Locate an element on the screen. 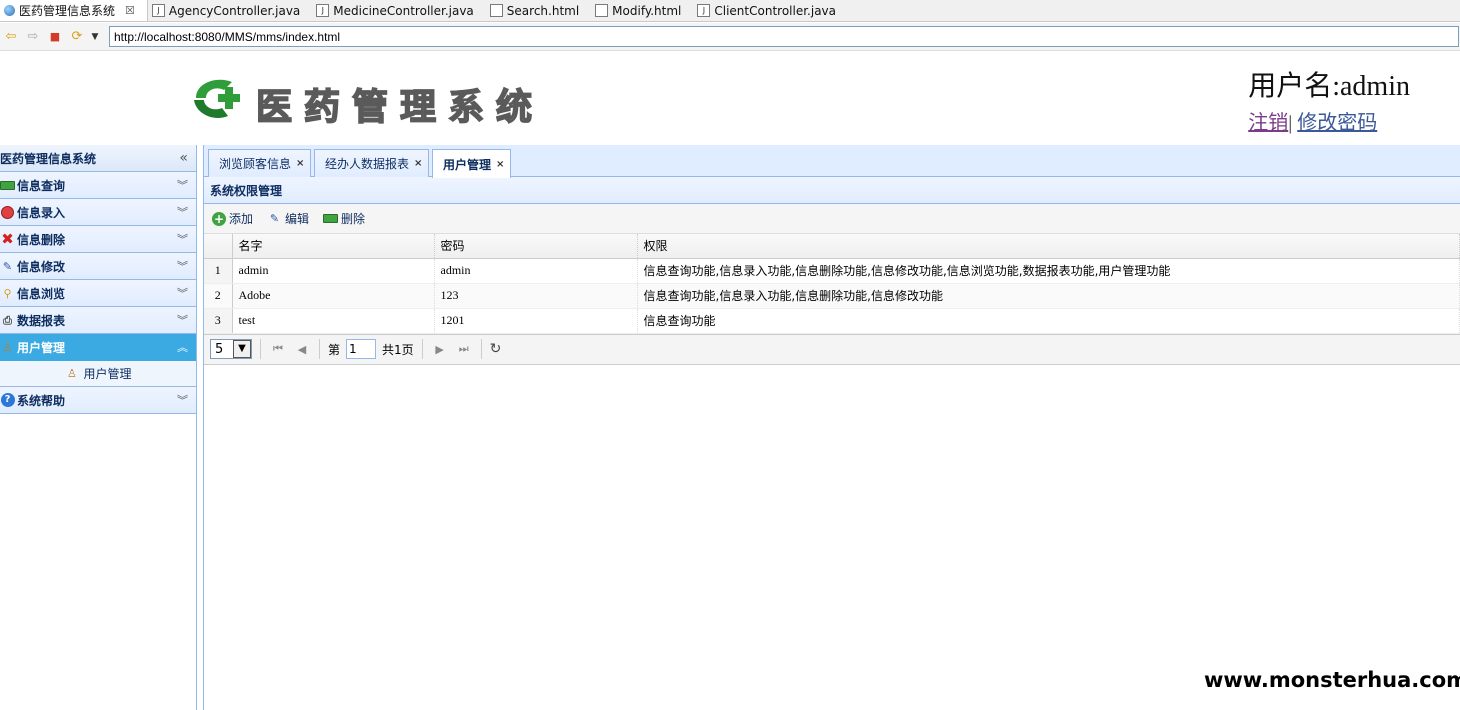  table-header-row: 名字 密码 权限 is located at coordinates (832, 246).